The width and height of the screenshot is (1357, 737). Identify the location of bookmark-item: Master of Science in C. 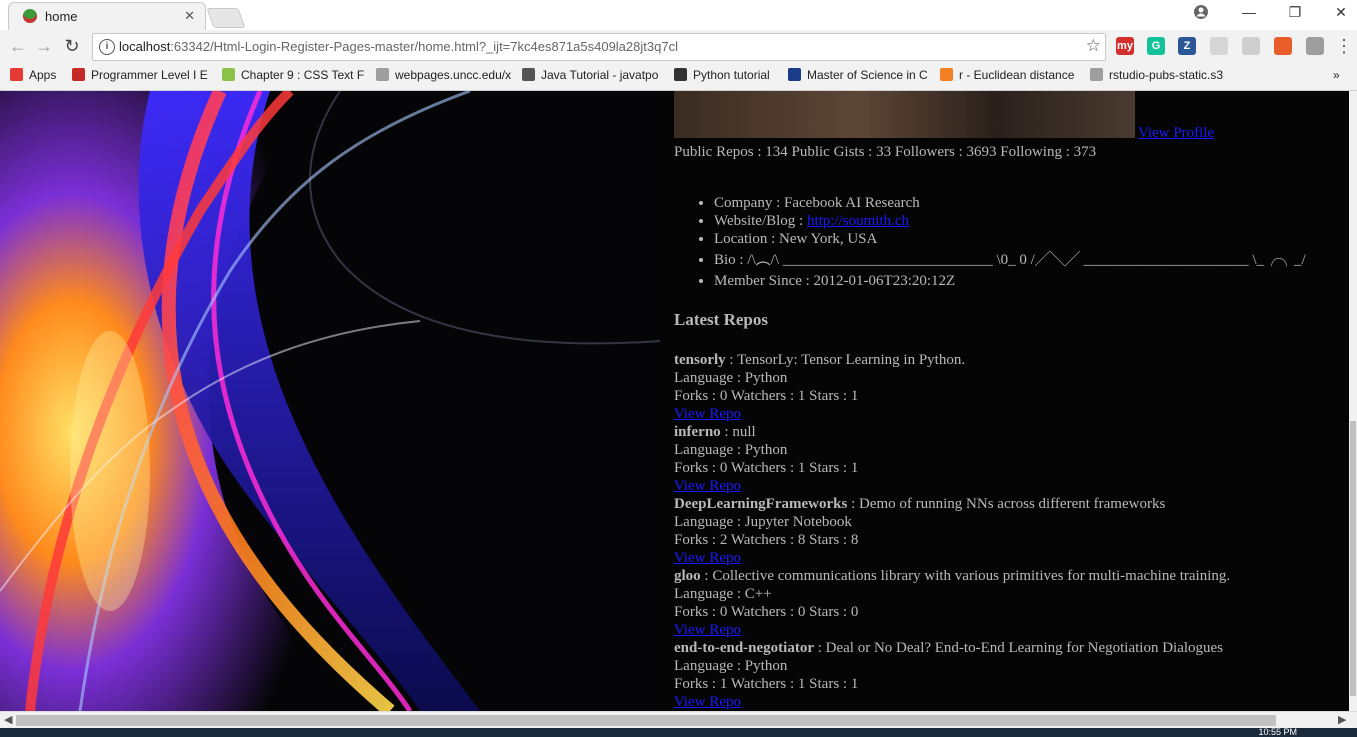
(858, 75).